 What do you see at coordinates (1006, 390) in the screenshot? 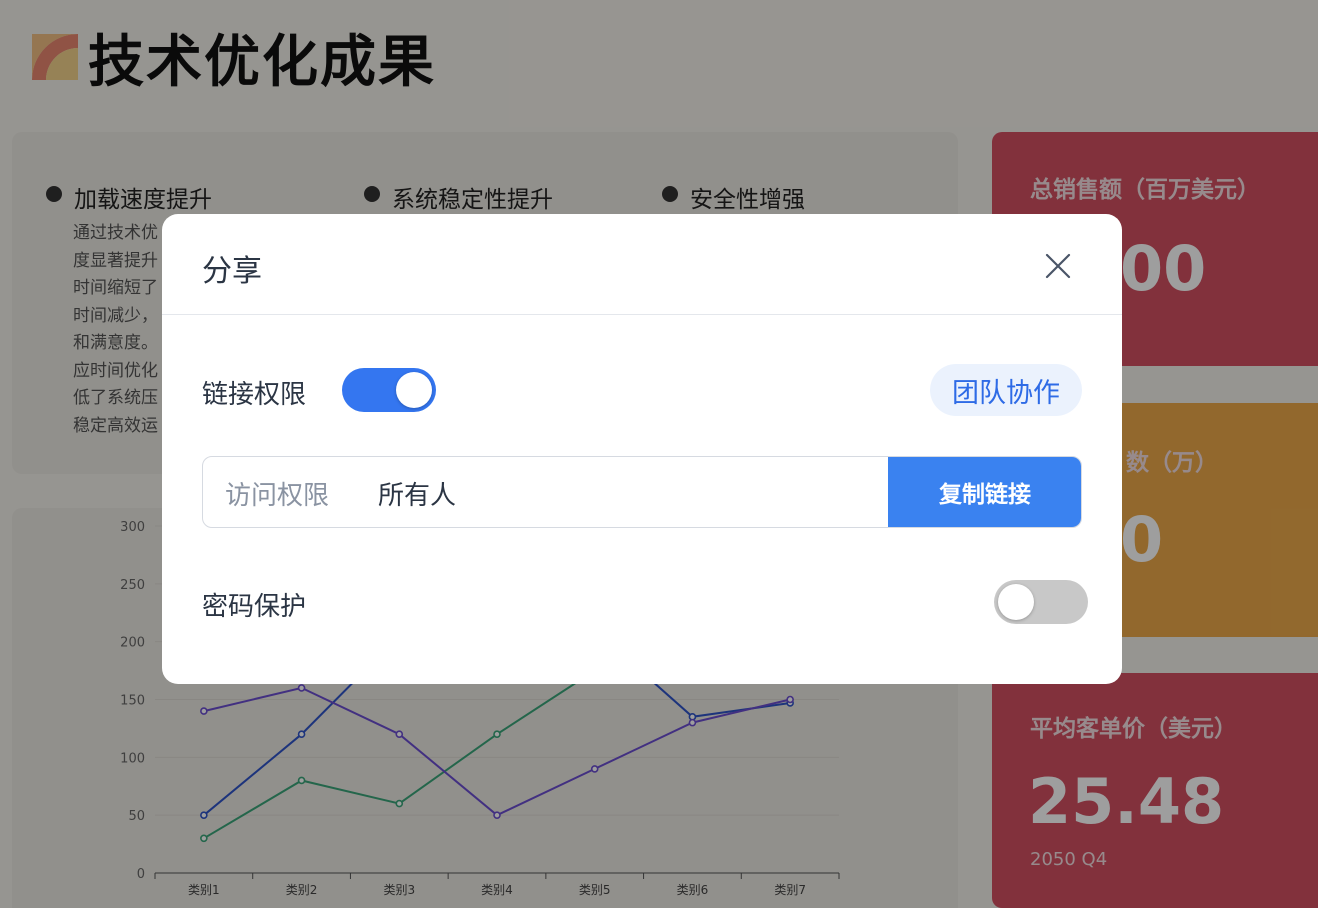
I see `team-collab-button: 团队协作` at bounding box center [1006, 390].